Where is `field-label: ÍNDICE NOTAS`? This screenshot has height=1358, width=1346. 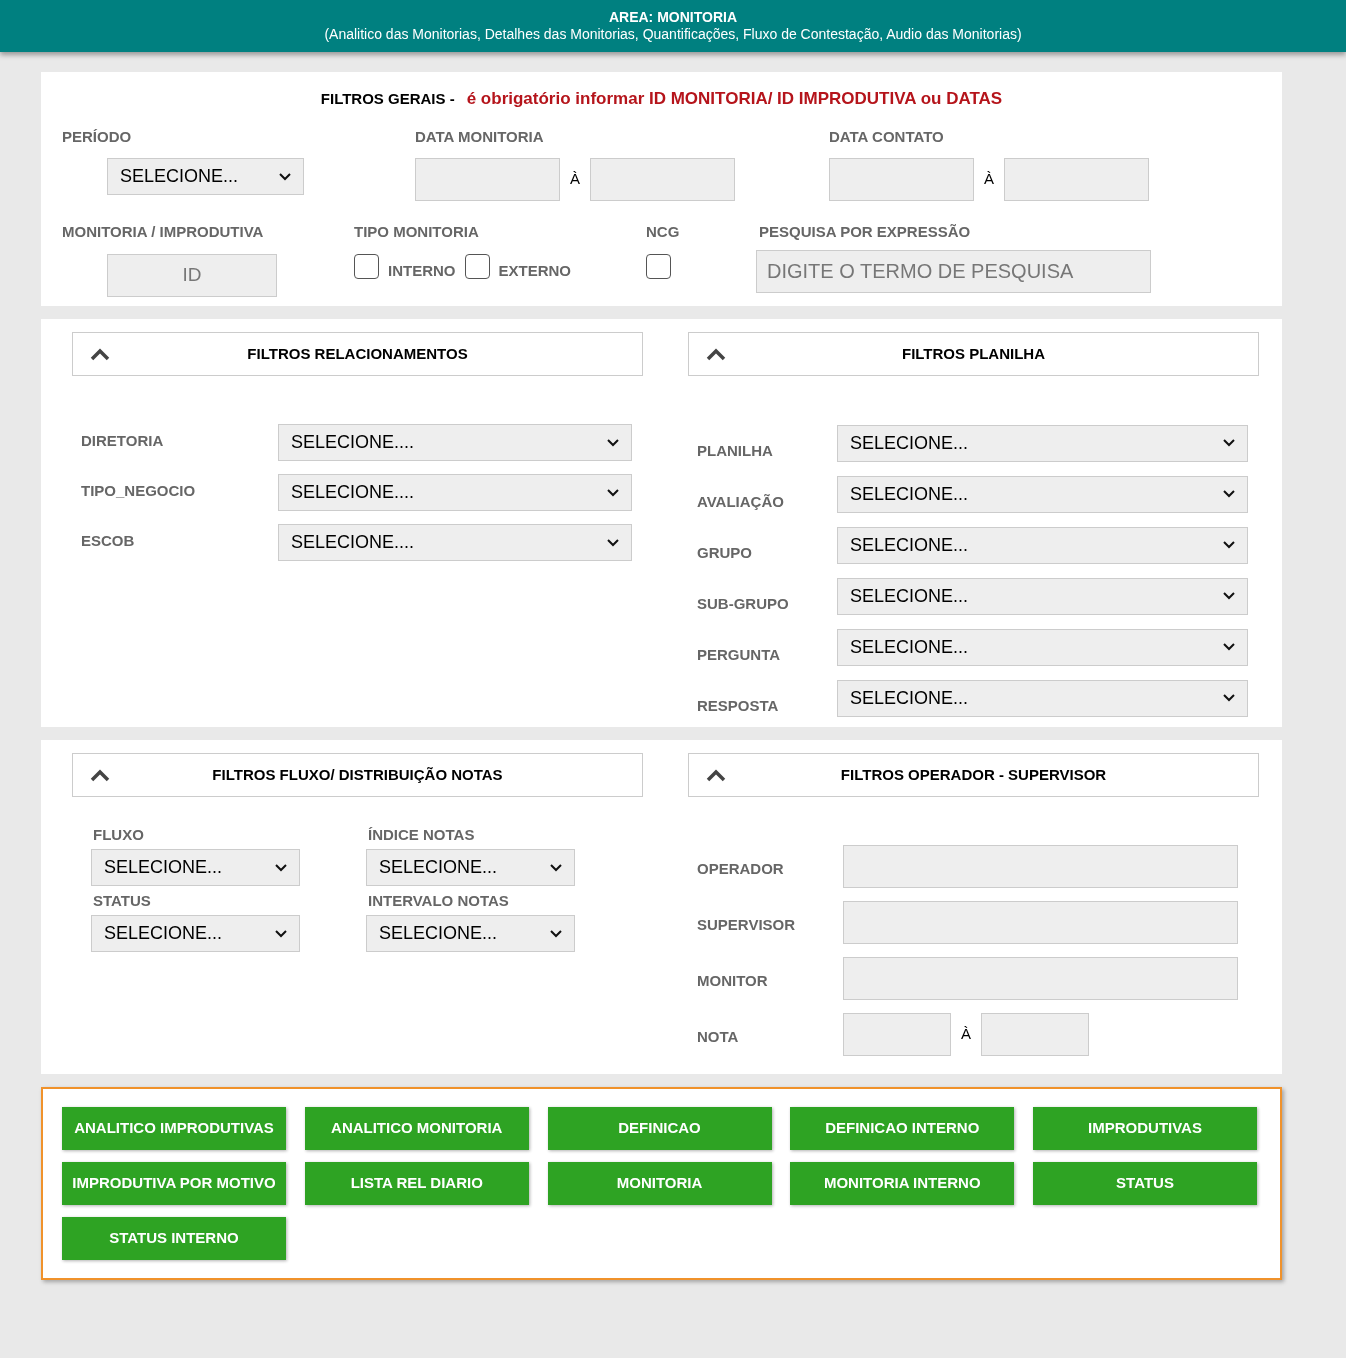
field-label: ÍNDICE NOTAS is located at coordinates (421, 835).